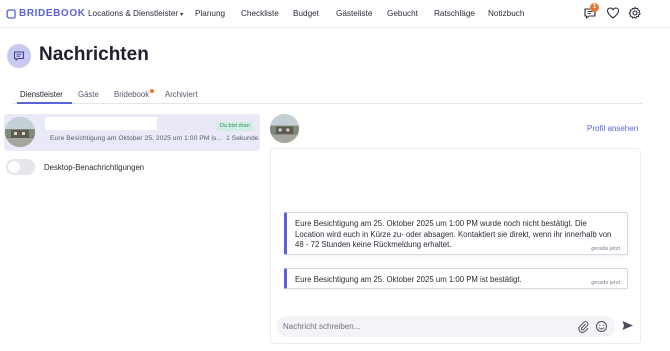 This screenshot has height=351, width=670. I want to click on unread-dot, so click(152, 91).